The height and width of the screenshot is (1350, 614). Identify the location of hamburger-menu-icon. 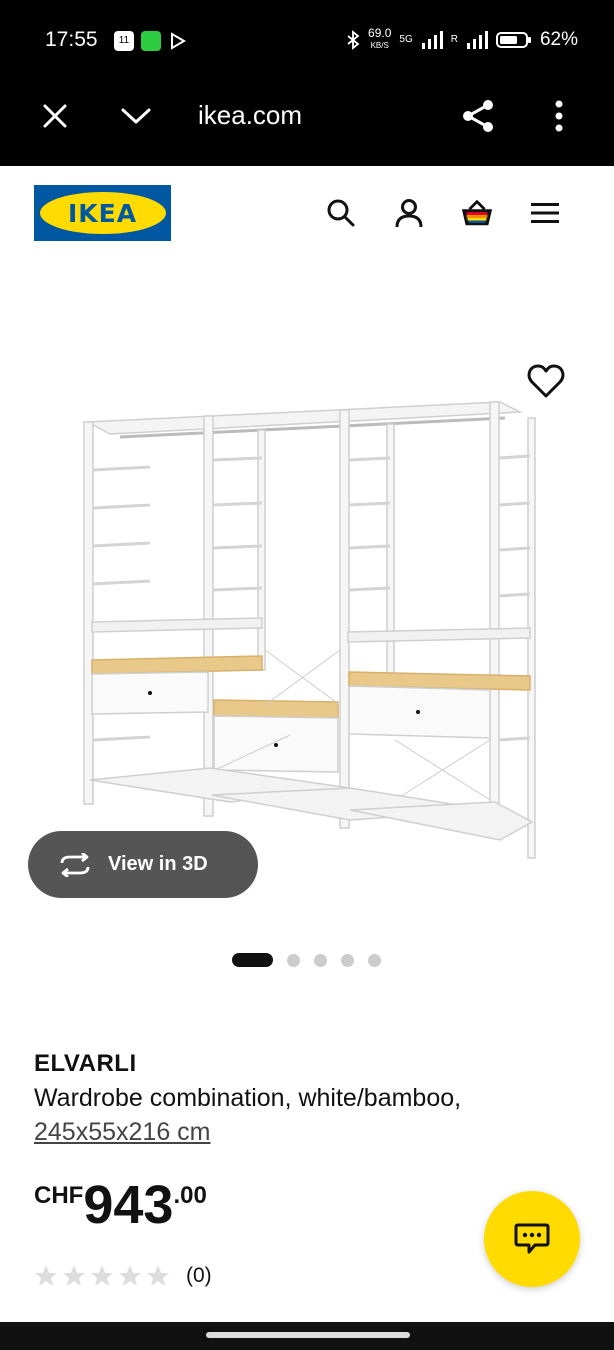
(545, 213).